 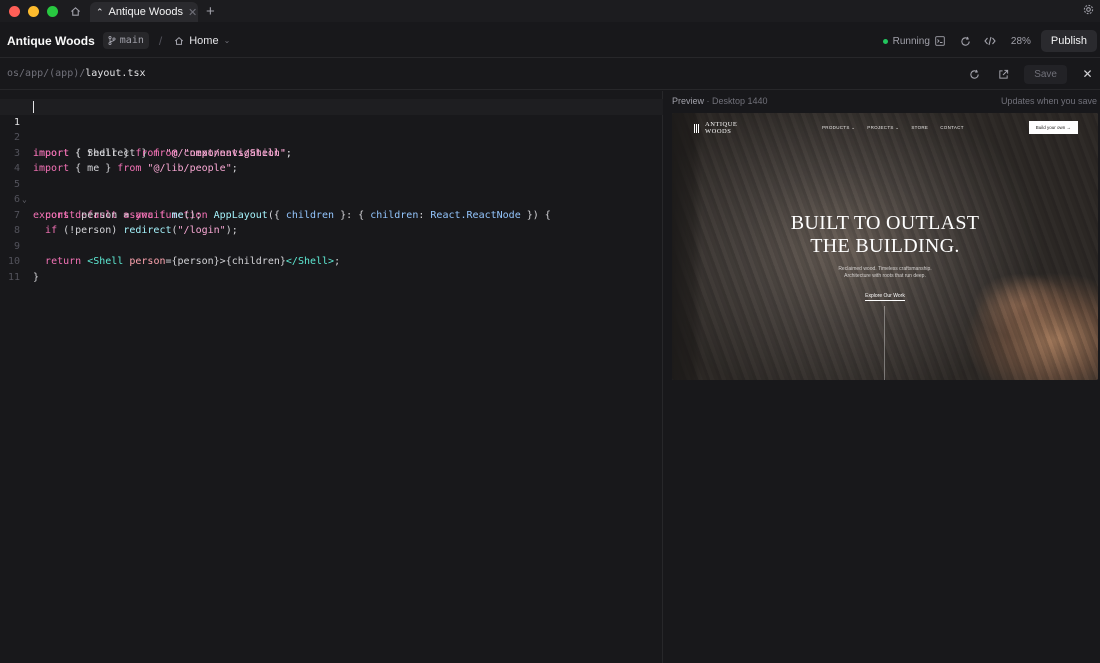 What do you see at coordinates (331, 199) in the screenshot?
I see `code-line: 6 const person = await me();` at bounding box center [331, 199].